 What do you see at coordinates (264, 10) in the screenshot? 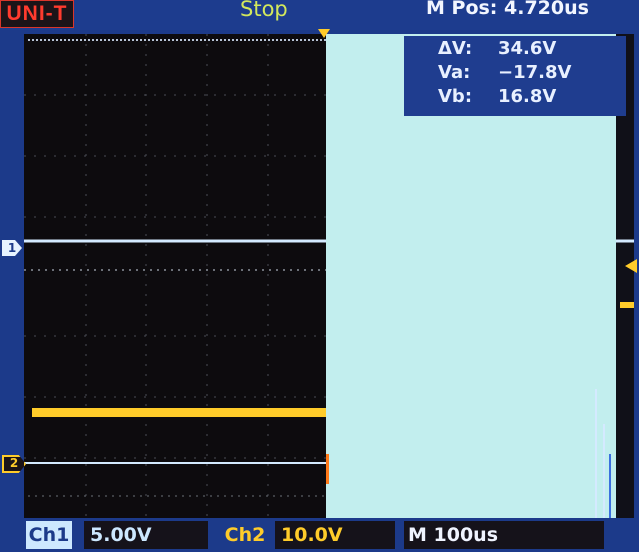
I see `run-status: Stop` at bounding box center [264, 10].